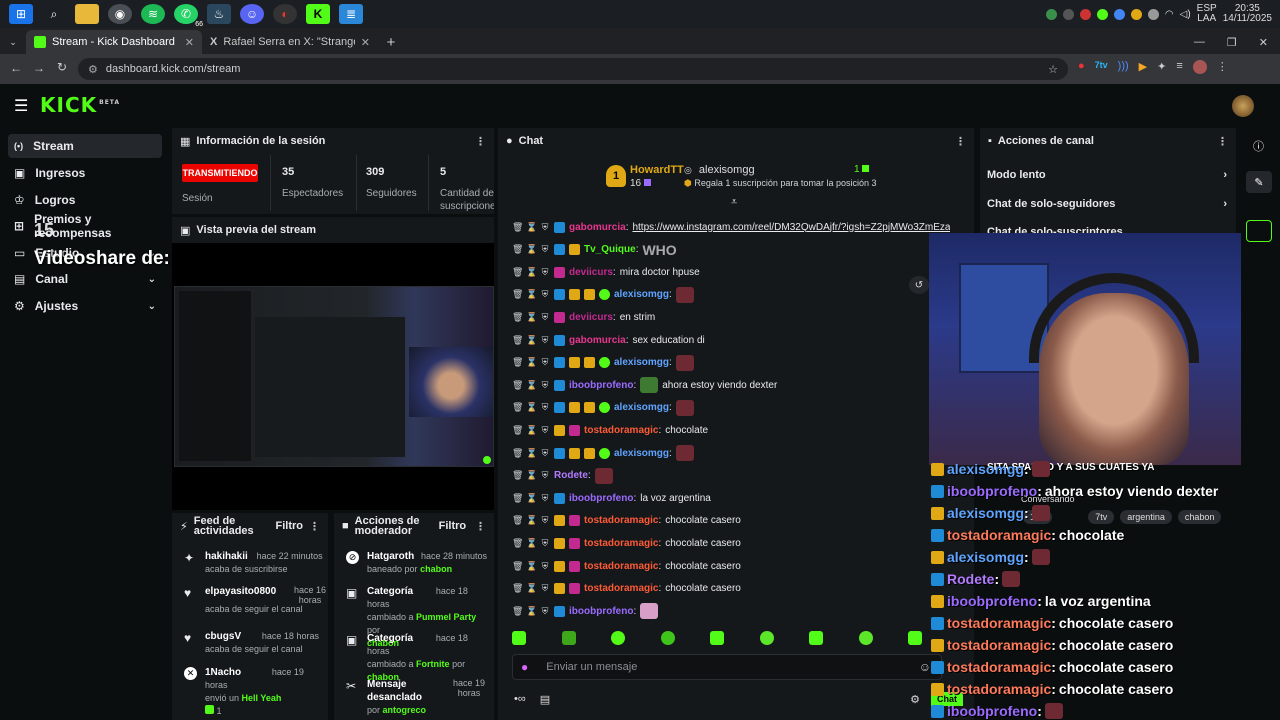 The width and height of the screenshot is (1280, 720). What do you see at coordinates (85, 200) in the screenshot?
I see `sidebar-item-logros: ♔ Logros` at bounding box center [85, 200].